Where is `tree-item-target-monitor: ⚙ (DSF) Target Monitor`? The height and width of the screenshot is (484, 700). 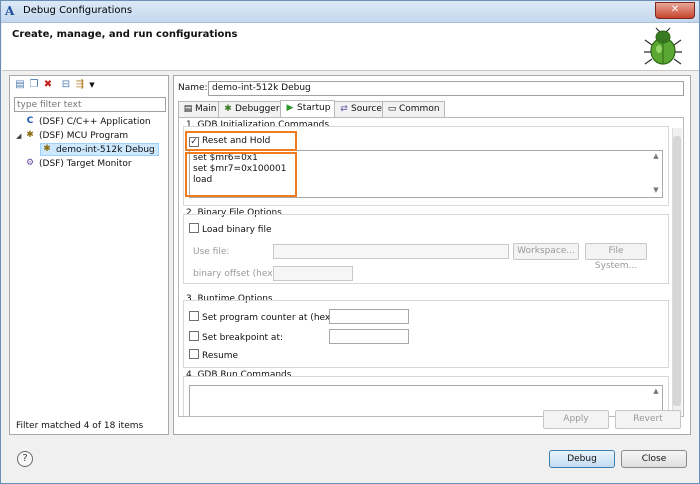
tree-item-target-monitor: ⚙ (DSF) Target Monitor is located at coordinates (74, 164).